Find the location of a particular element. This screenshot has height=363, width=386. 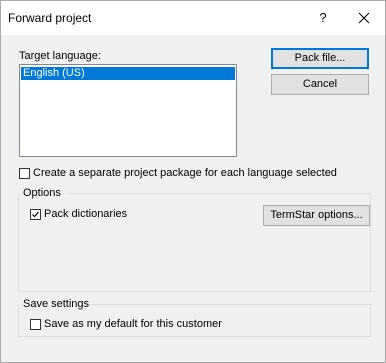

separate-package-checkbox is located at coordinates (24, 173).